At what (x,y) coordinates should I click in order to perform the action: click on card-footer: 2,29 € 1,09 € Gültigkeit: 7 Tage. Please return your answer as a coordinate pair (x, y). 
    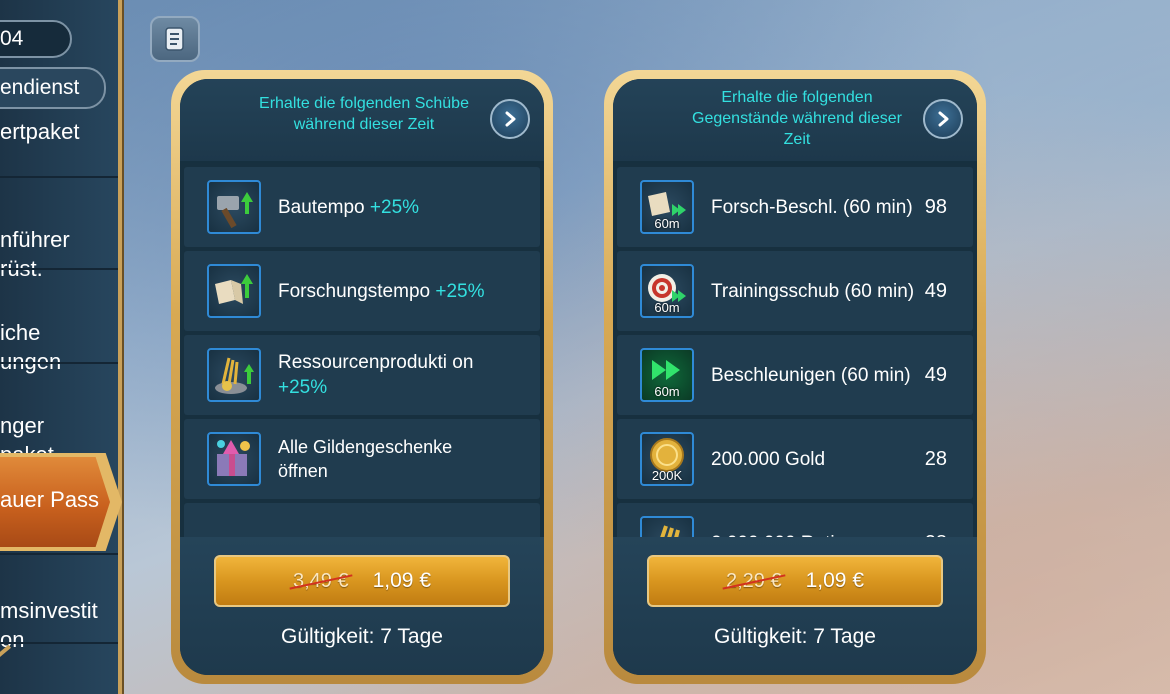
    Looking at the image, I should click on (795, 606).